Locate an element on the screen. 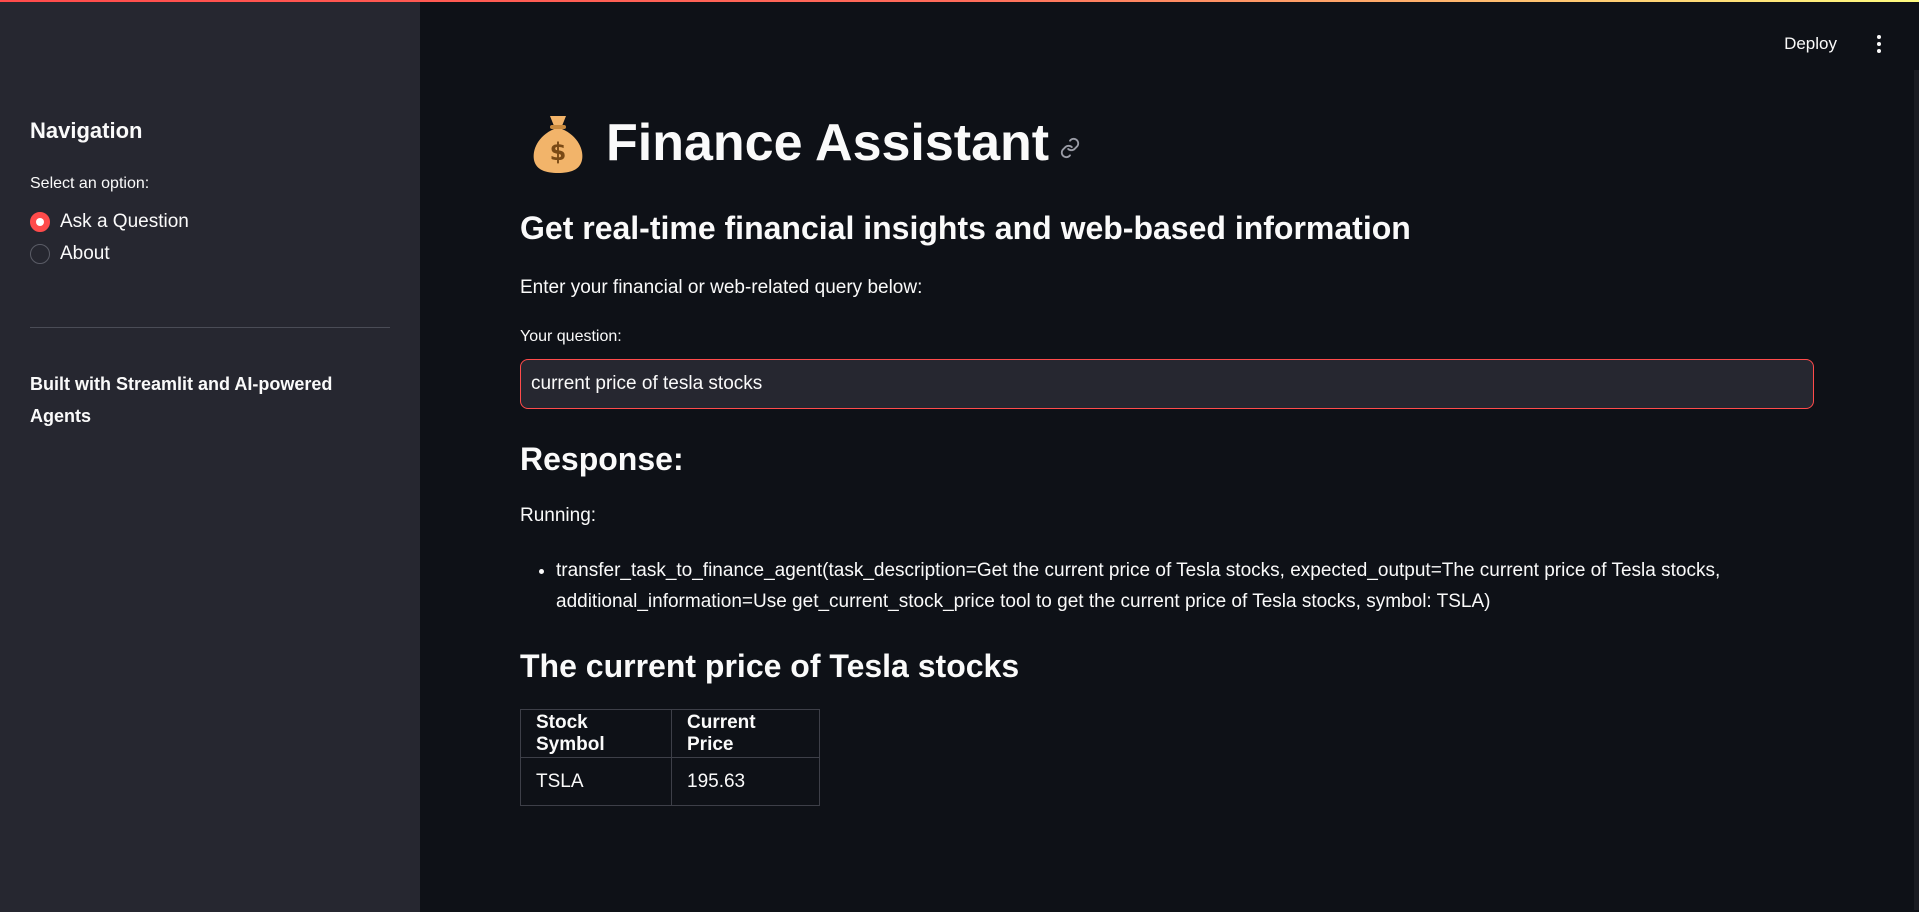  sidebar-divider is located at coordinates (210, 327).